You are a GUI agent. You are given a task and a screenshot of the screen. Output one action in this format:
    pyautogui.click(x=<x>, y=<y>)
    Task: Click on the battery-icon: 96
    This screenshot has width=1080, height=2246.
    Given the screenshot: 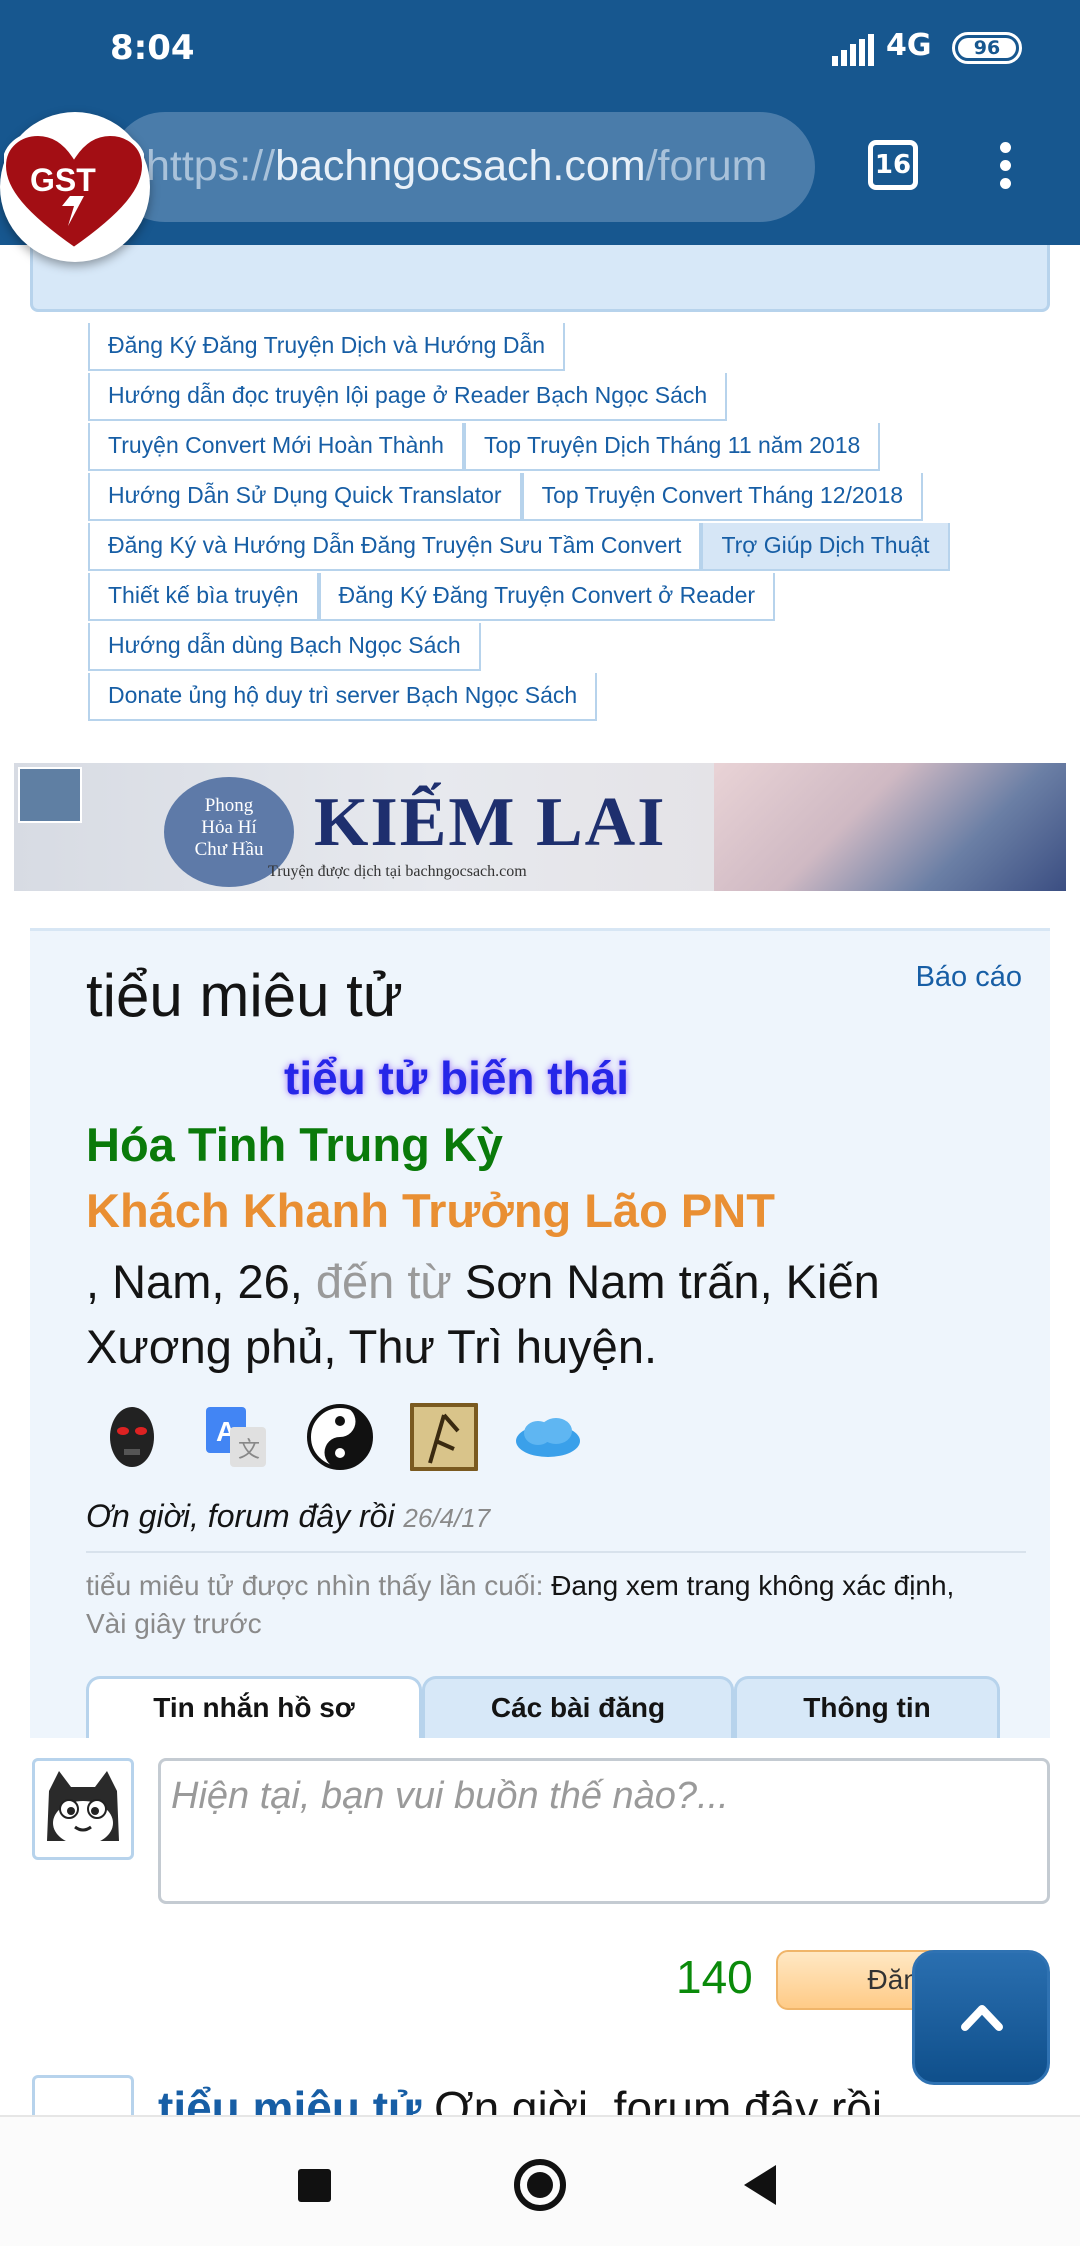 What is the action you would take?
    pyautogui.click(x=987, y=48)
    